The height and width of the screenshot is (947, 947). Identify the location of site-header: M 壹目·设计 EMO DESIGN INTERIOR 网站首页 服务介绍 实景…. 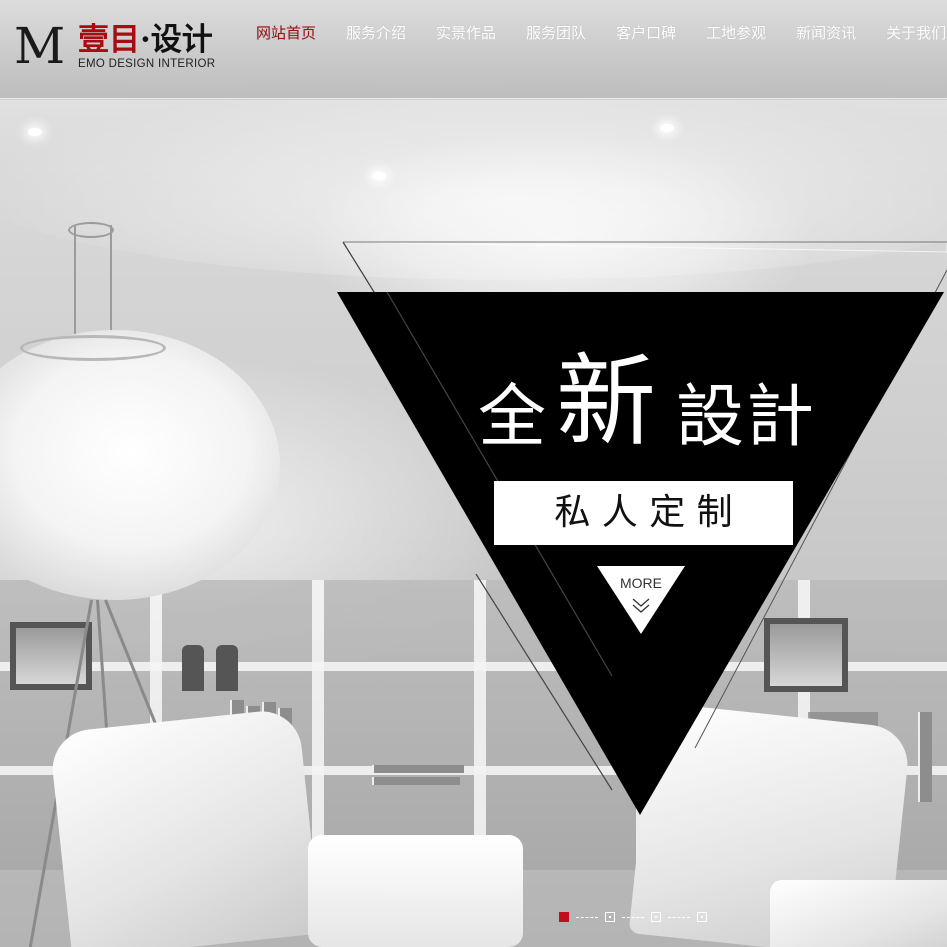
(473, 49).